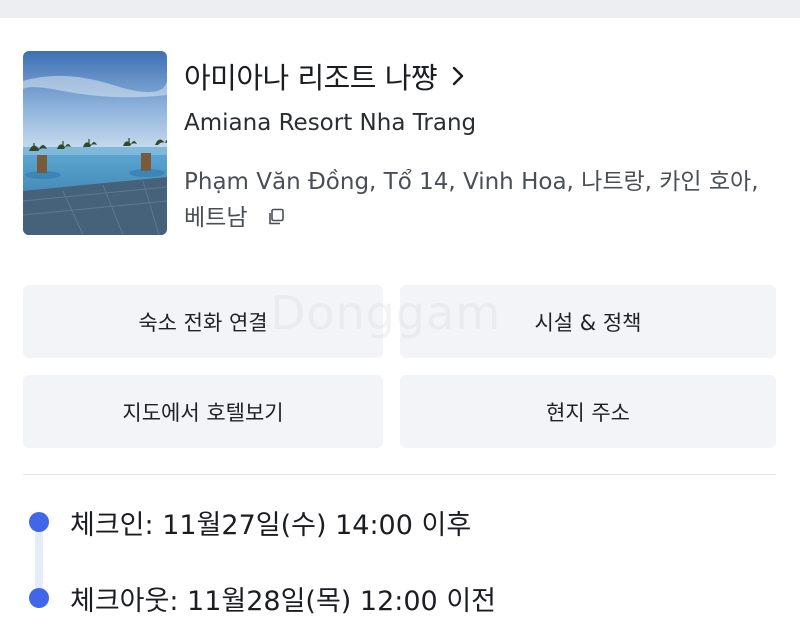  Describe the element at coordinates (588, 411) in the screenshot. I see `local-address-button: 현지 주소` at that location.